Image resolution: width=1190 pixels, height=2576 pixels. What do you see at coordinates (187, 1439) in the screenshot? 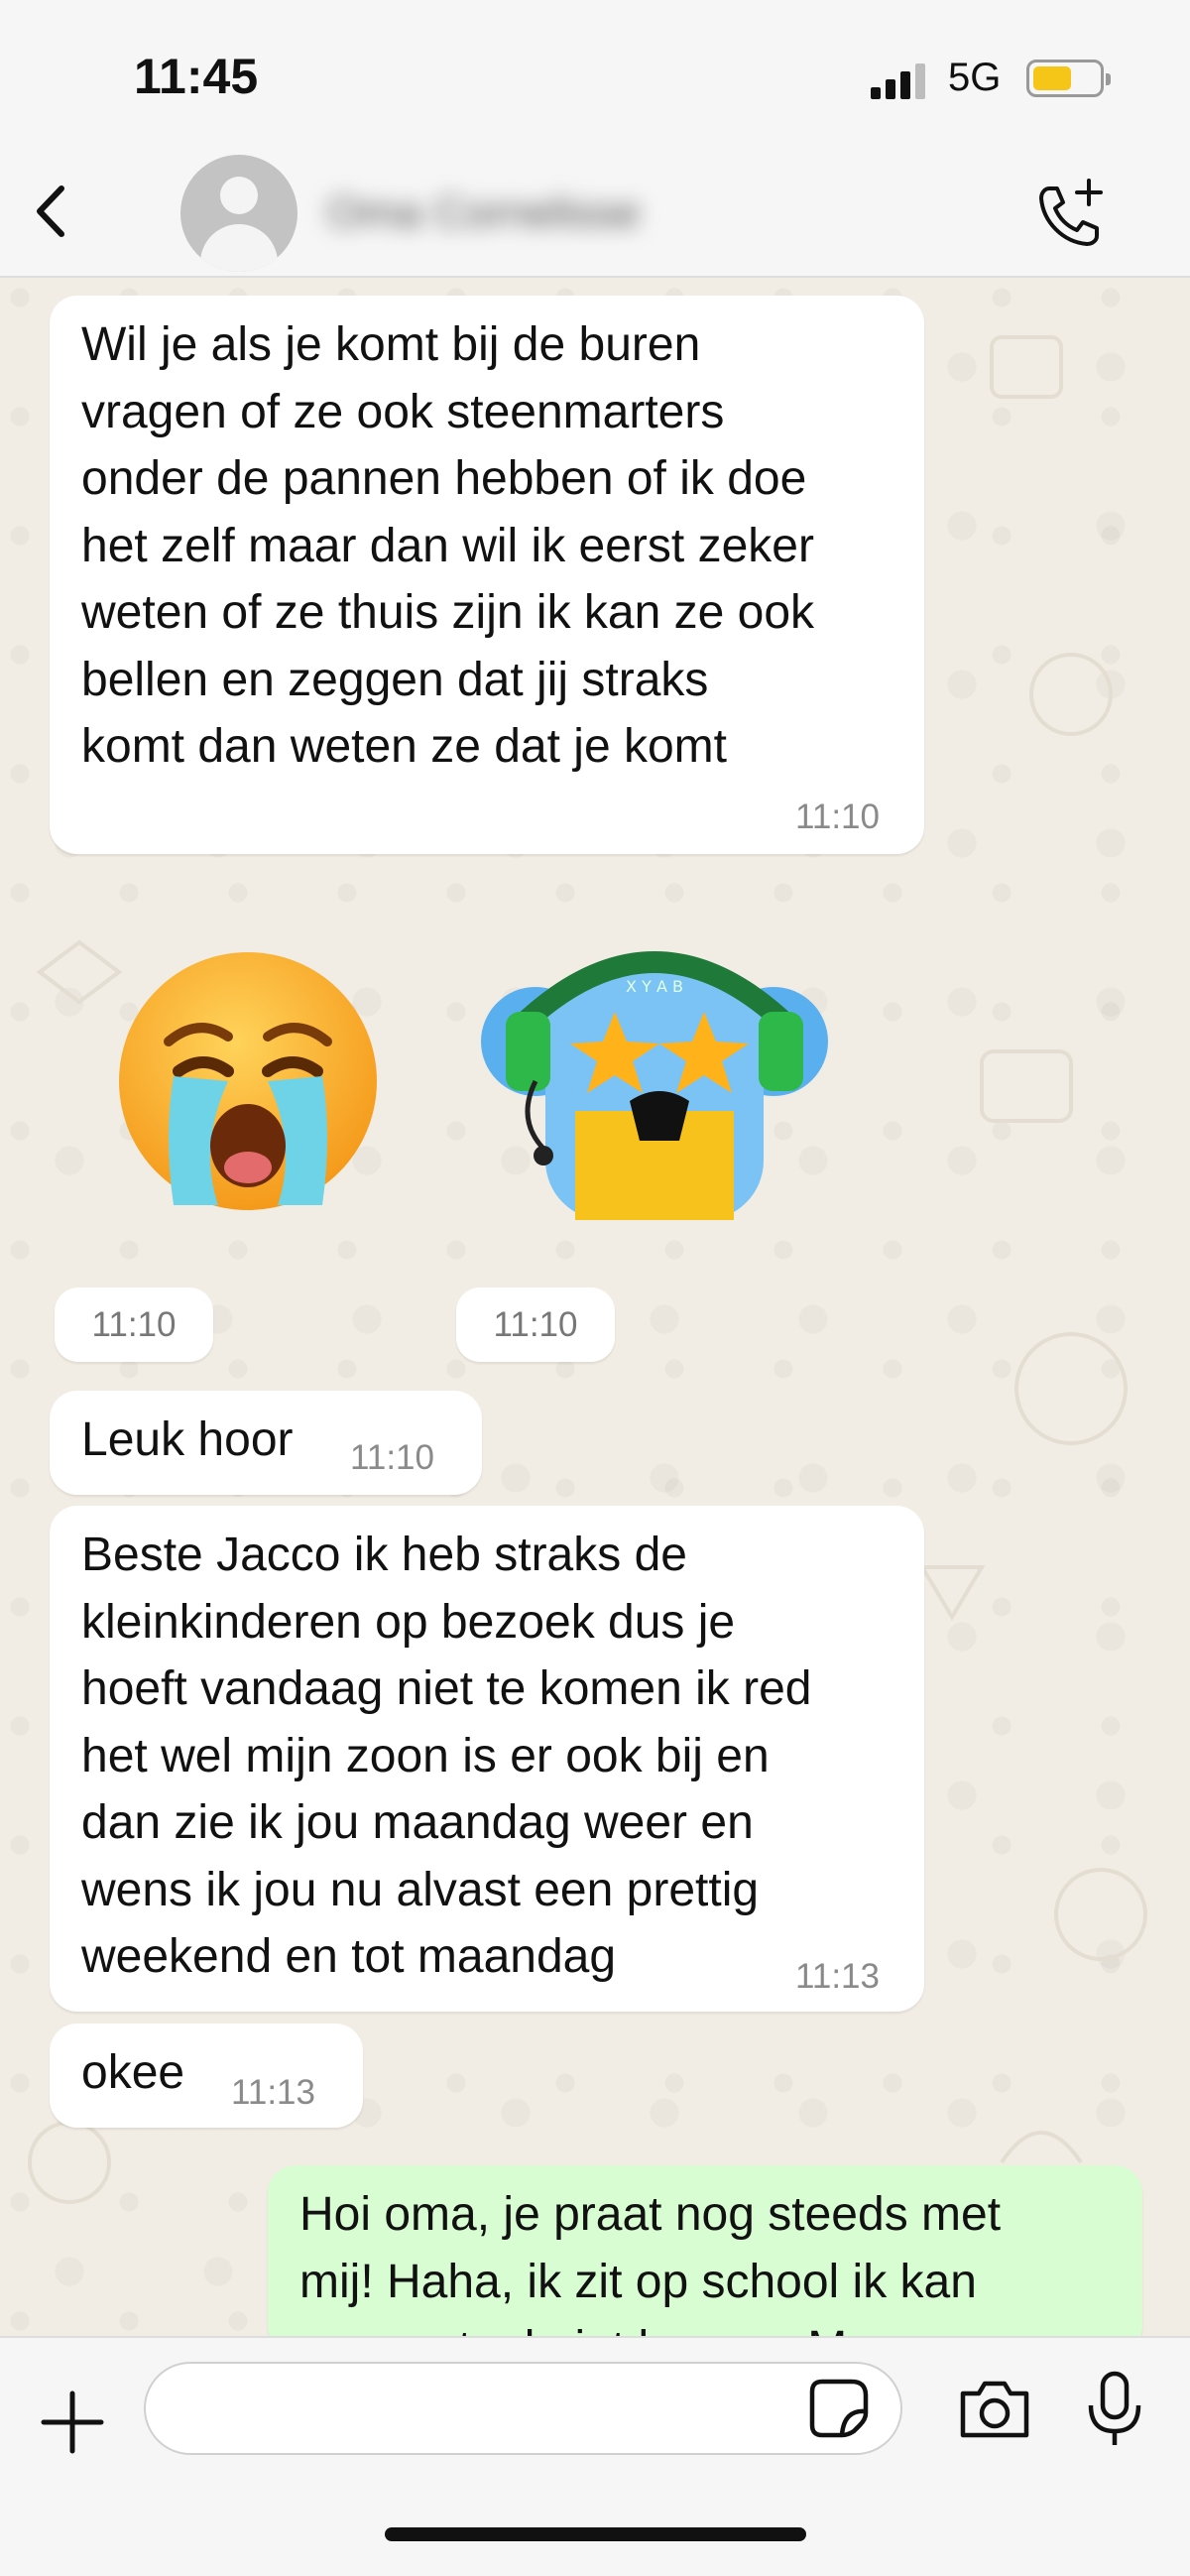
I see `message-text: Leuk hoor` at bounding box center [187, 1439].